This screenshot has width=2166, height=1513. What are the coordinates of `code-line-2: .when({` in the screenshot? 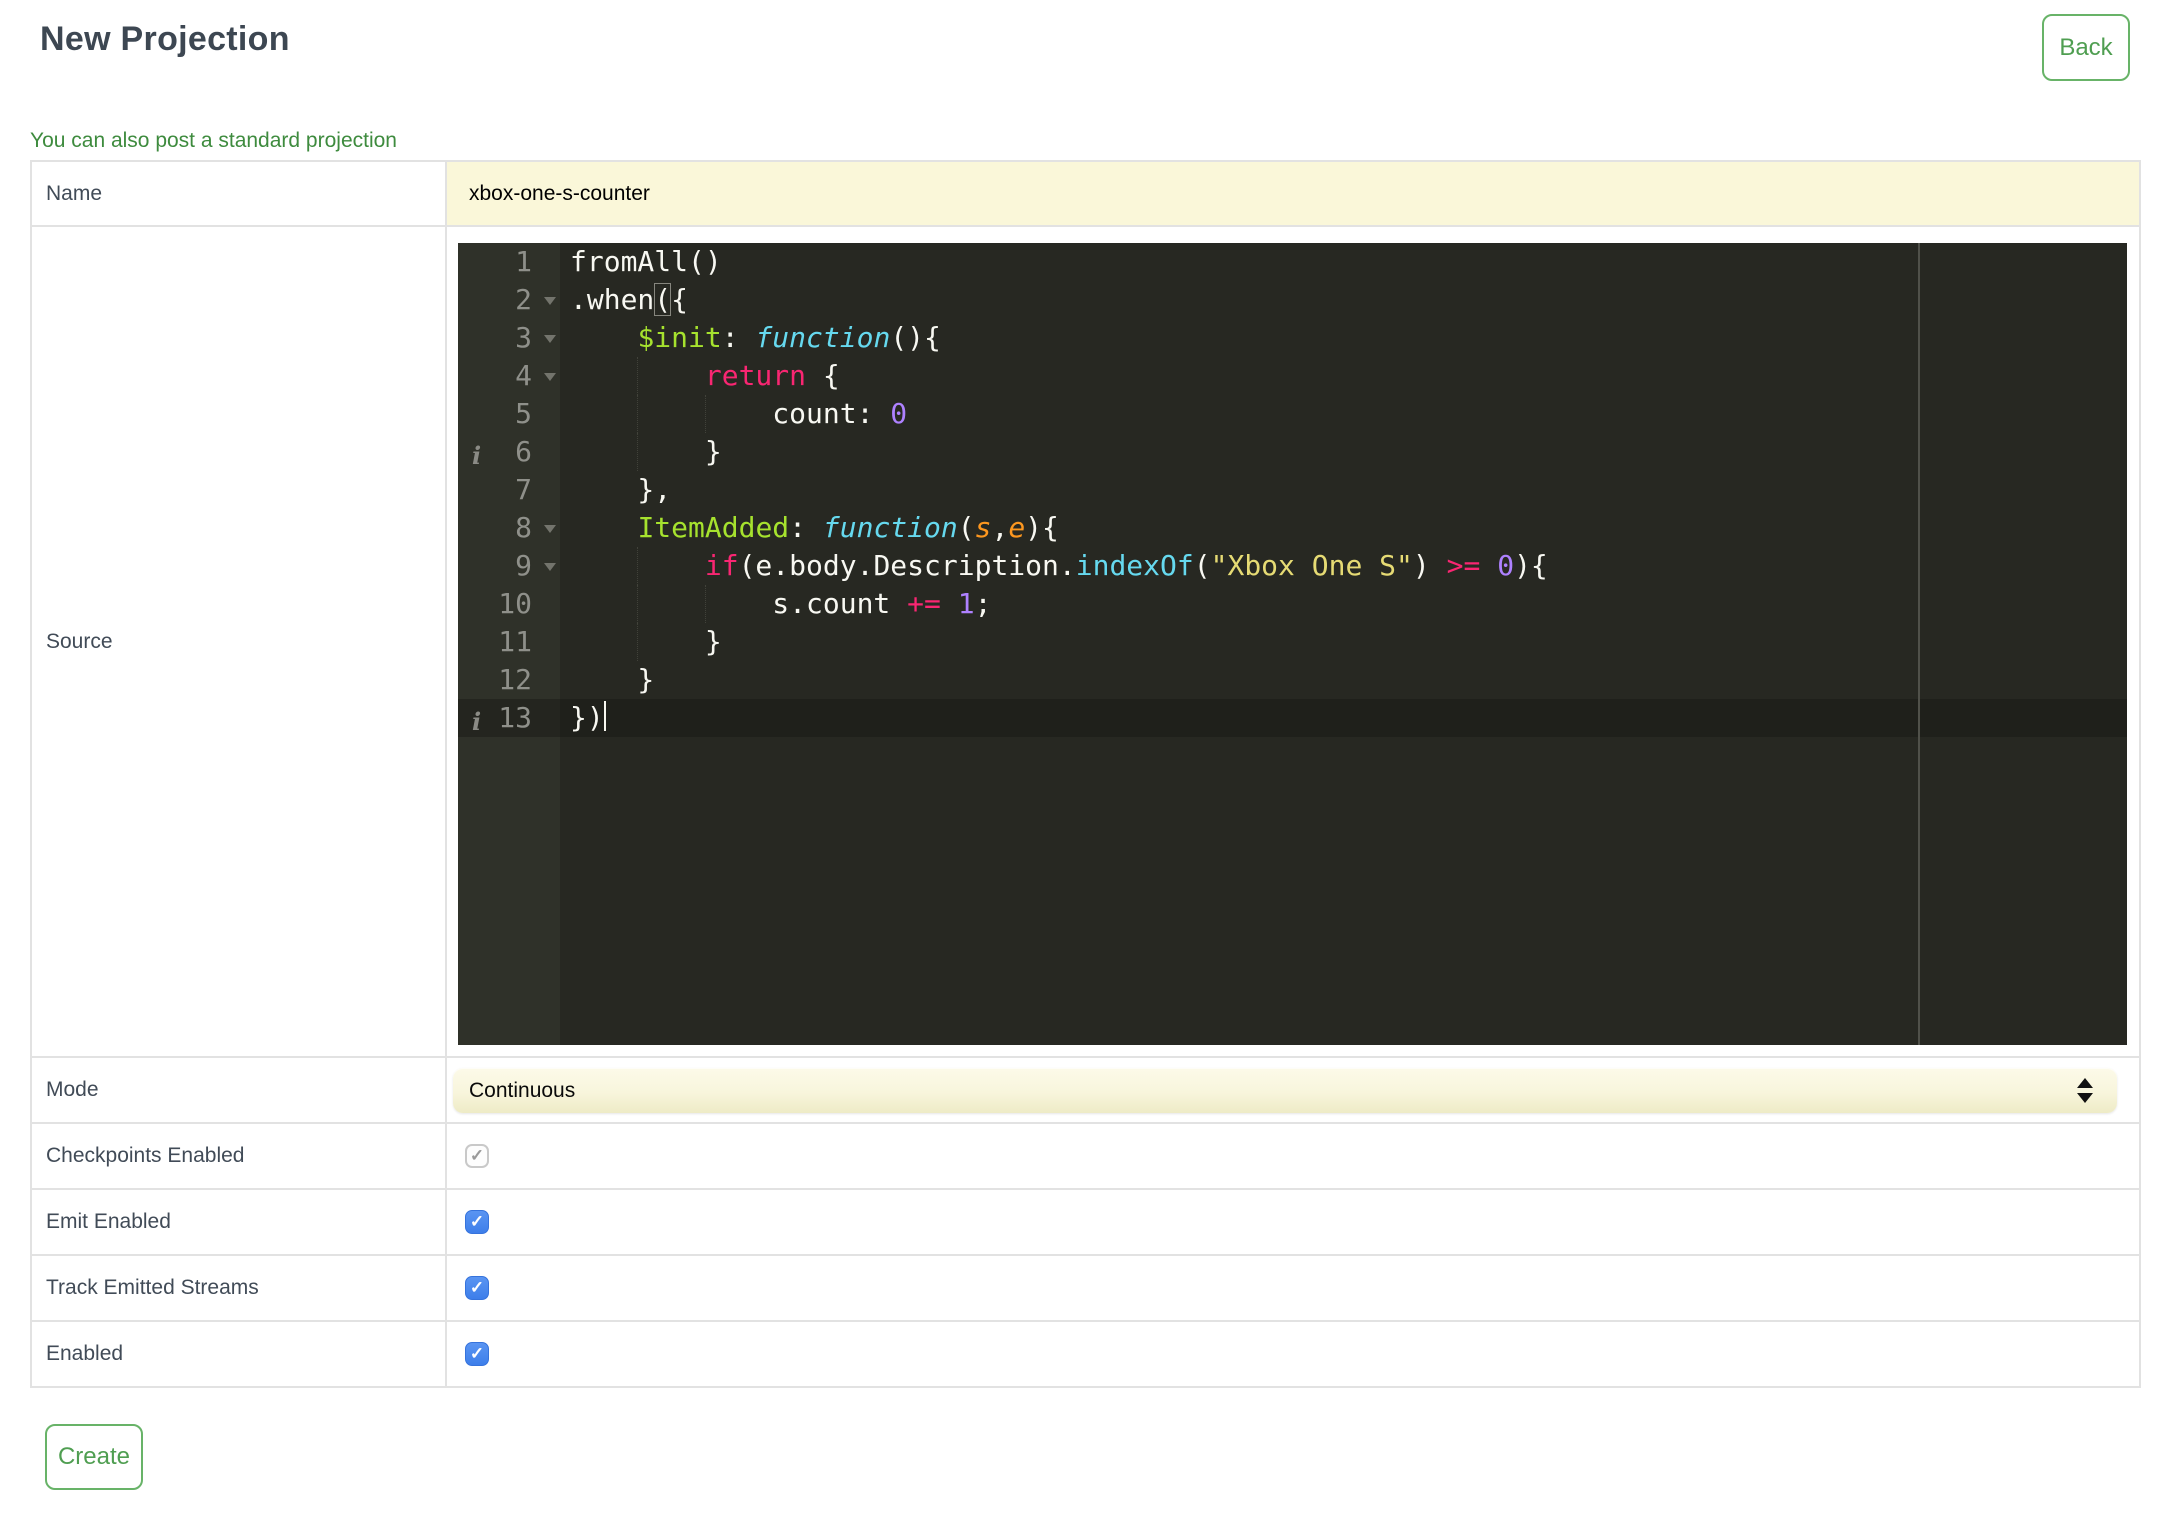 It's located at (629, 299).